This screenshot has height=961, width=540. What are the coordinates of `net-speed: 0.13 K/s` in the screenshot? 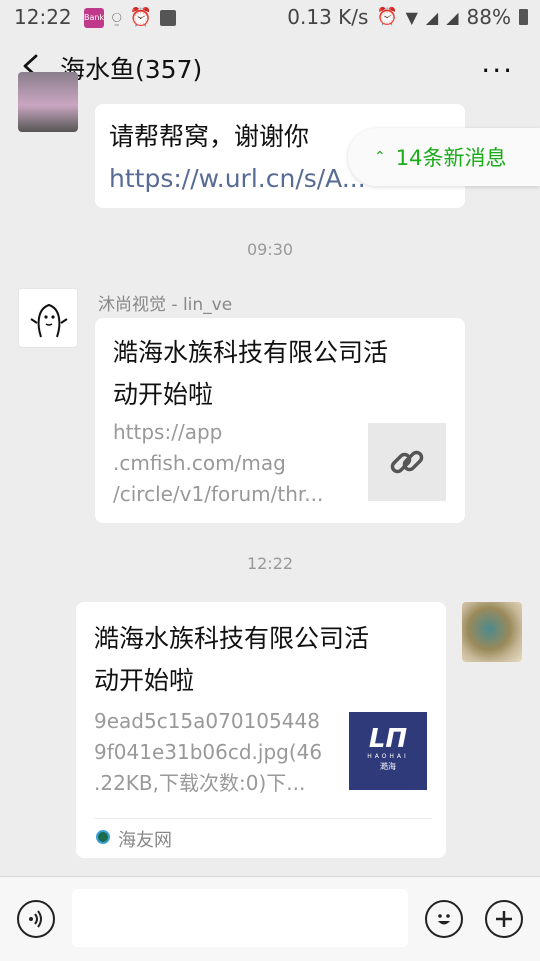 It's located at (328, 17).